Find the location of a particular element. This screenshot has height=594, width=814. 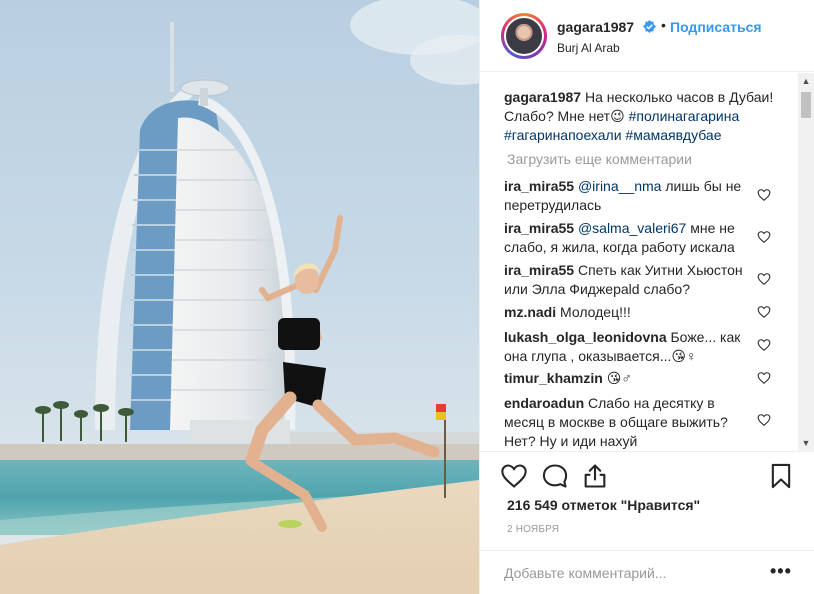

post-date: 2 НОЯБРЯ is located at coordinates (533, 529).